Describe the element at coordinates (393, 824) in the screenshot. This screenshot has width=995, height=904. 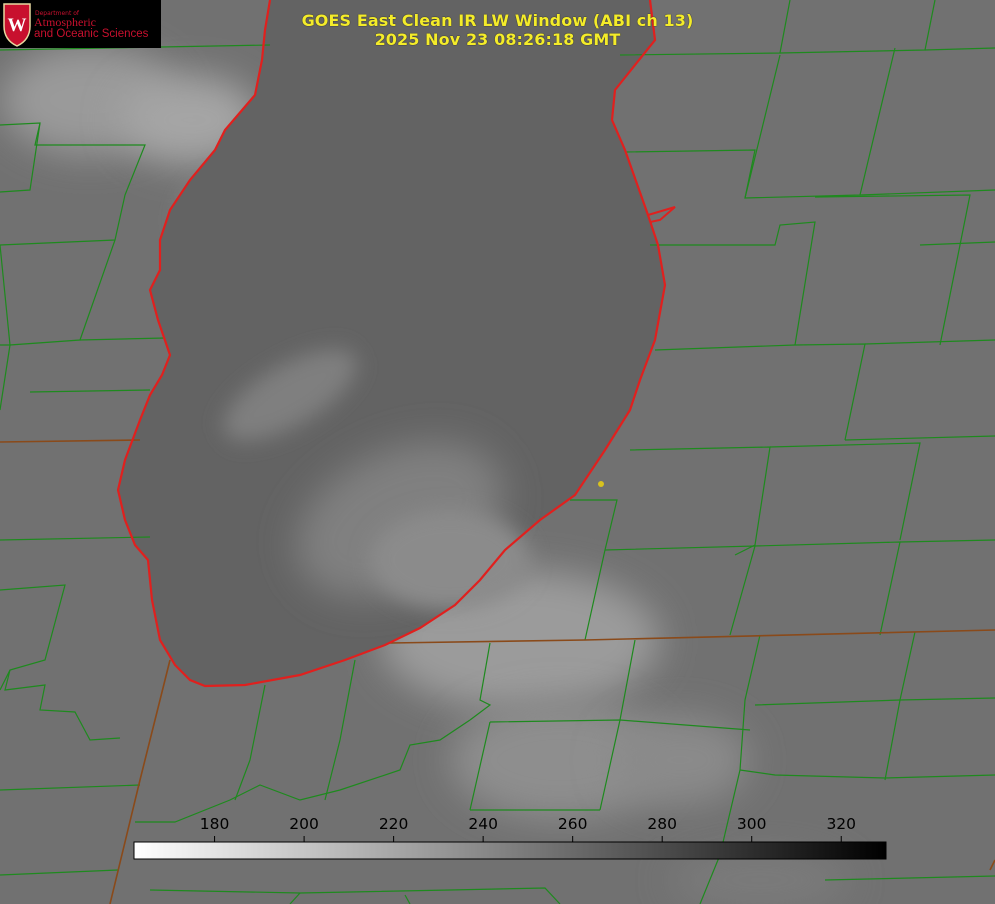
I see `colorbar-tick-label: 220` at that location.